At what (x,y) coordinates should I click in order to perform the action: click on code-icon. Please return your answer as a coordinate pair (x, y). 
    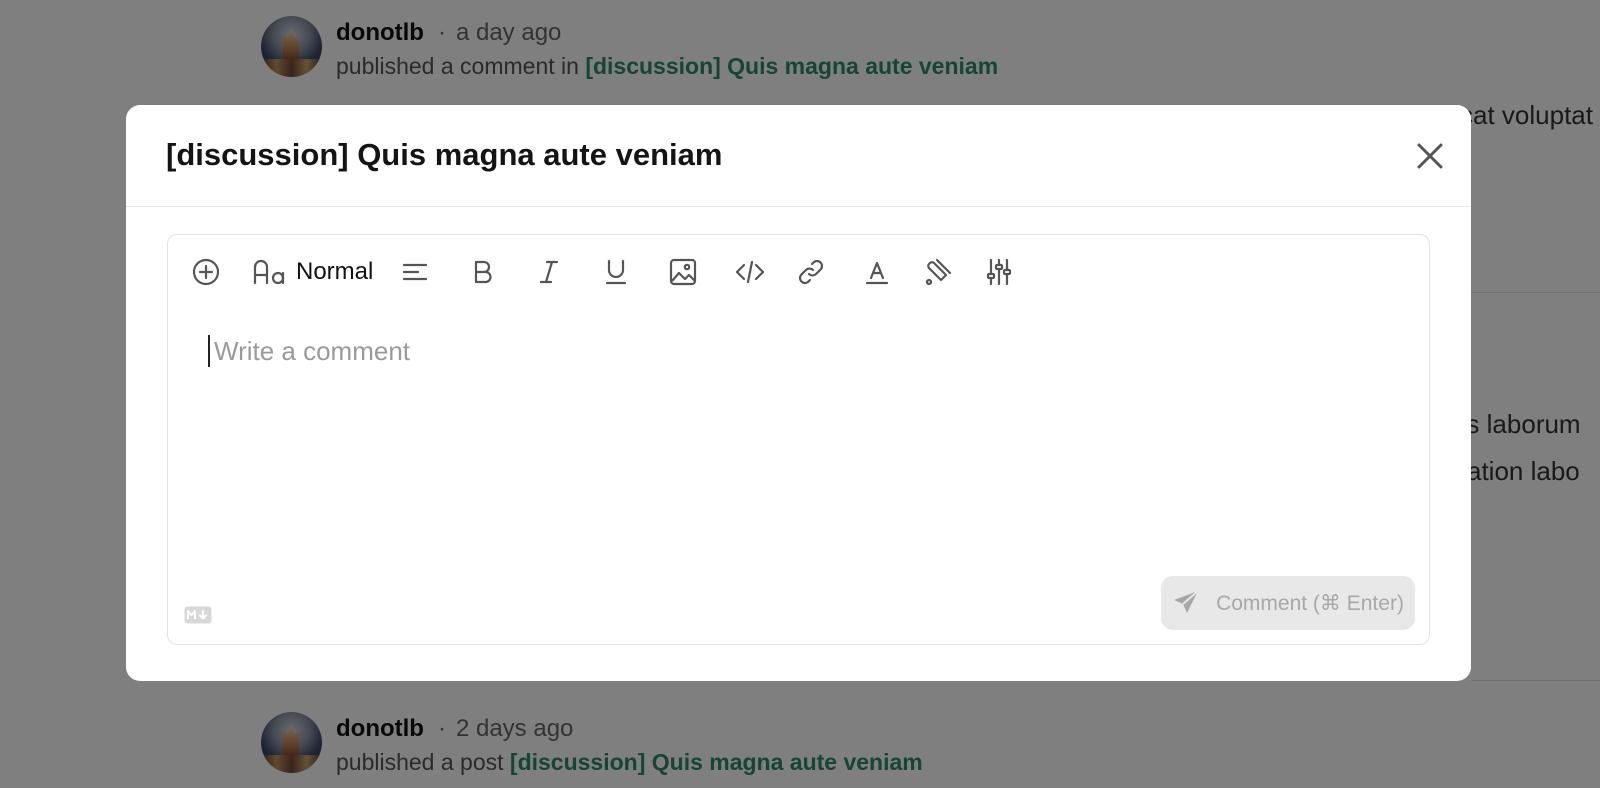
    Looking at the image, I should click on (750, 272).